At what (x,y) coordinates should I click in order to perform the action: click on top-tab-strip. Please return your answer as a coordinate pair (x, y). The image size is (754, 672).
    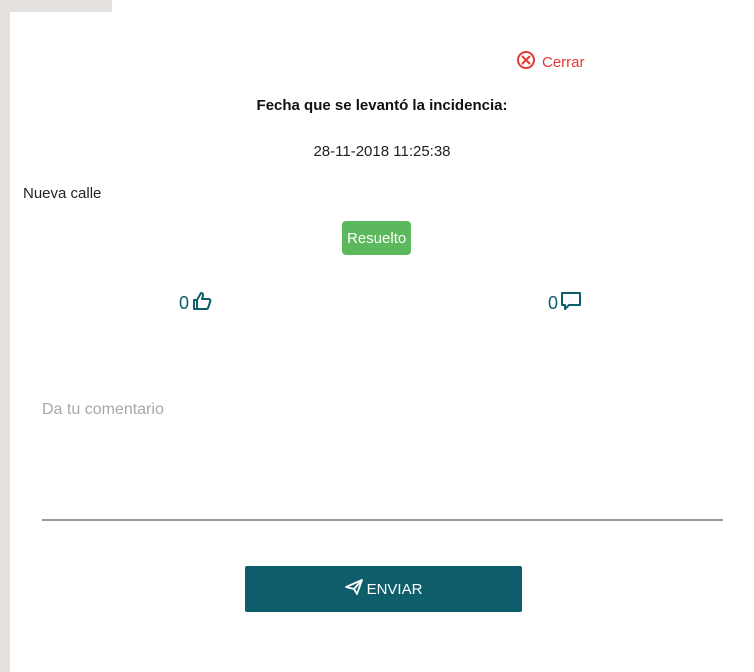
    Looking at the image, I should click on (56, 6).